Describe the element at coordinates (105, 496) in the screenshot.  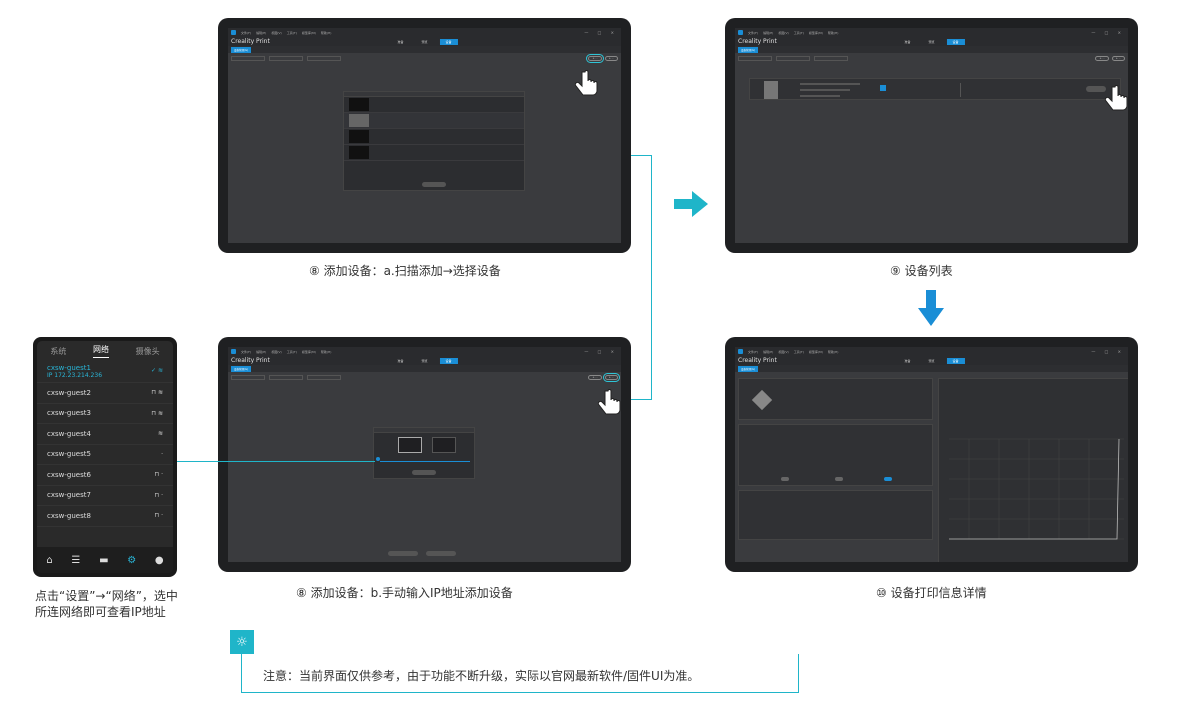
I see `network-item: cxsw-guest7 ⊓ ·` at that location.